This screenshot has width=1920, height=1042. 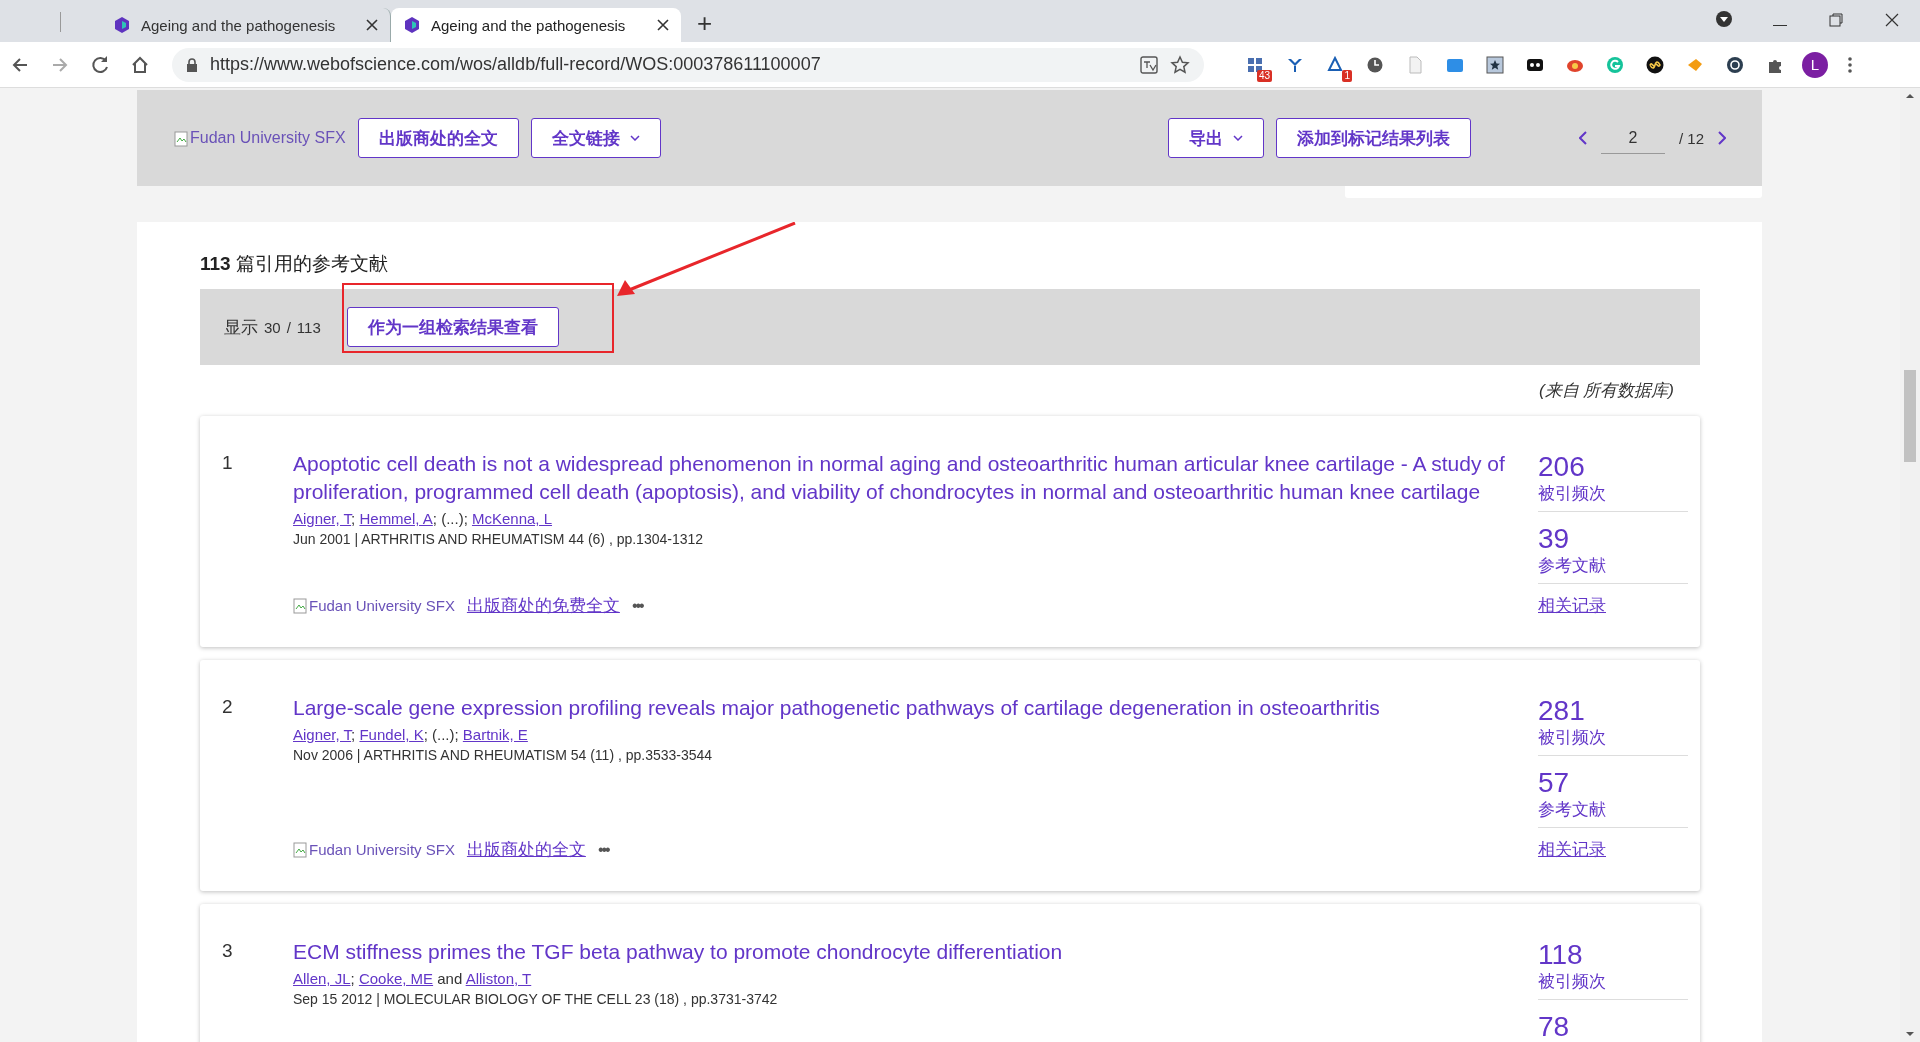 I want to click on page-total: / 12, so click(x=1691, y=138).